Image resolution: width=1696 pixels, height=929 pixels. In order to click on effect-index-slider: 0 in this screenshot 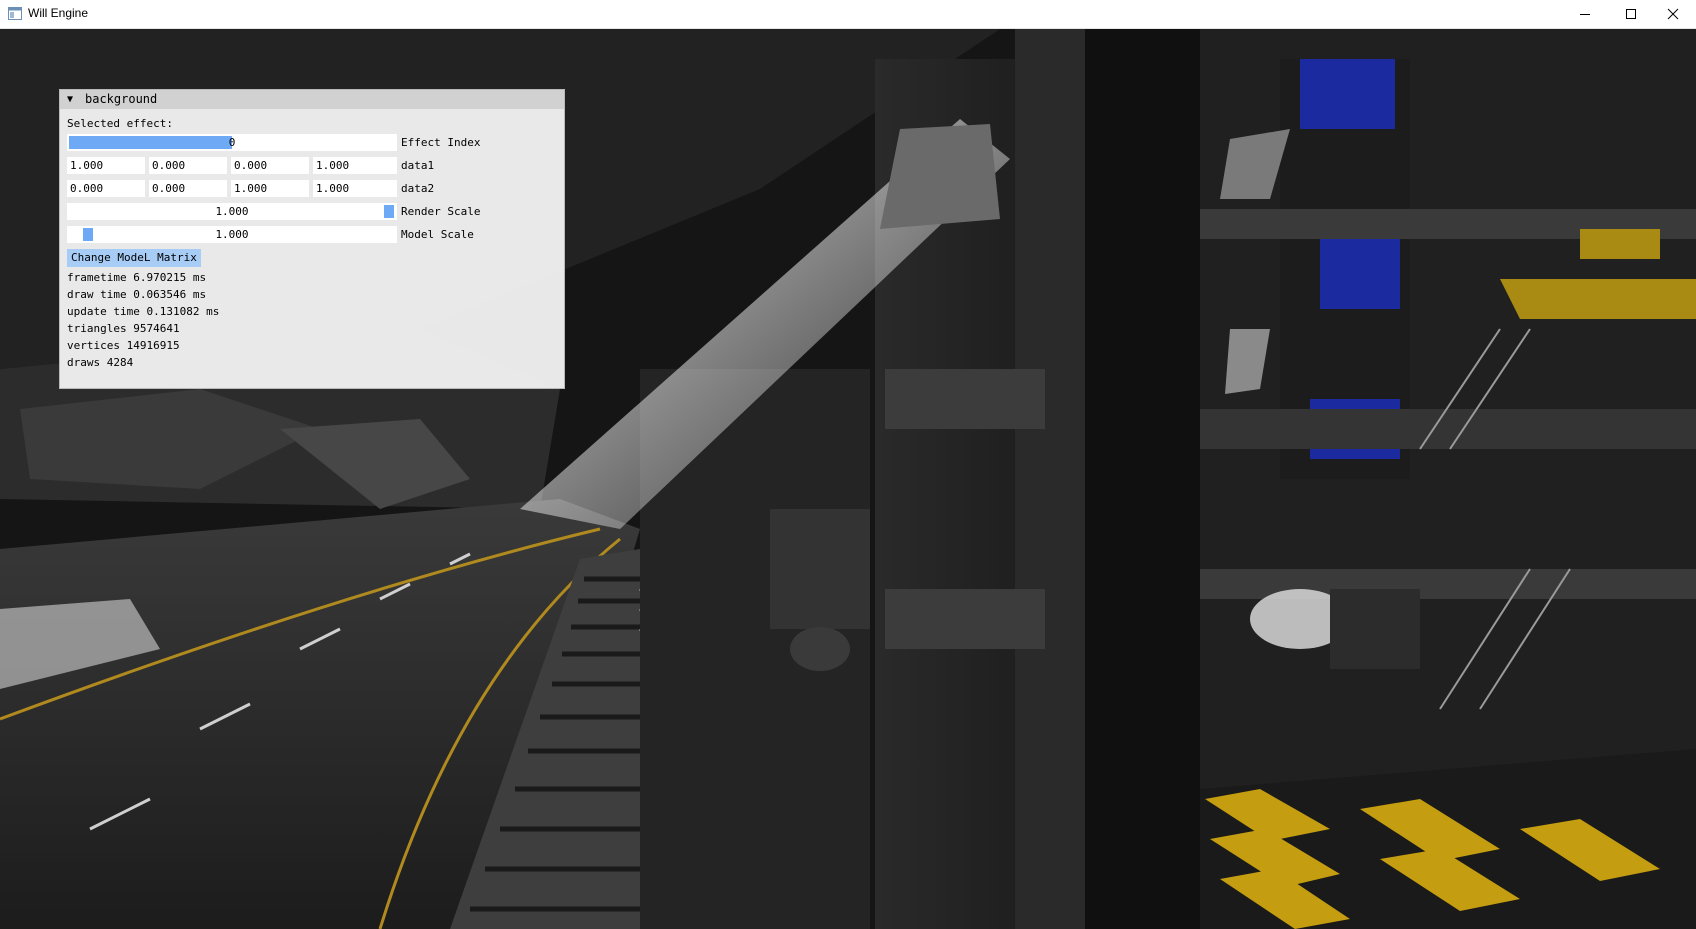, I will do `click(232, 142)`.